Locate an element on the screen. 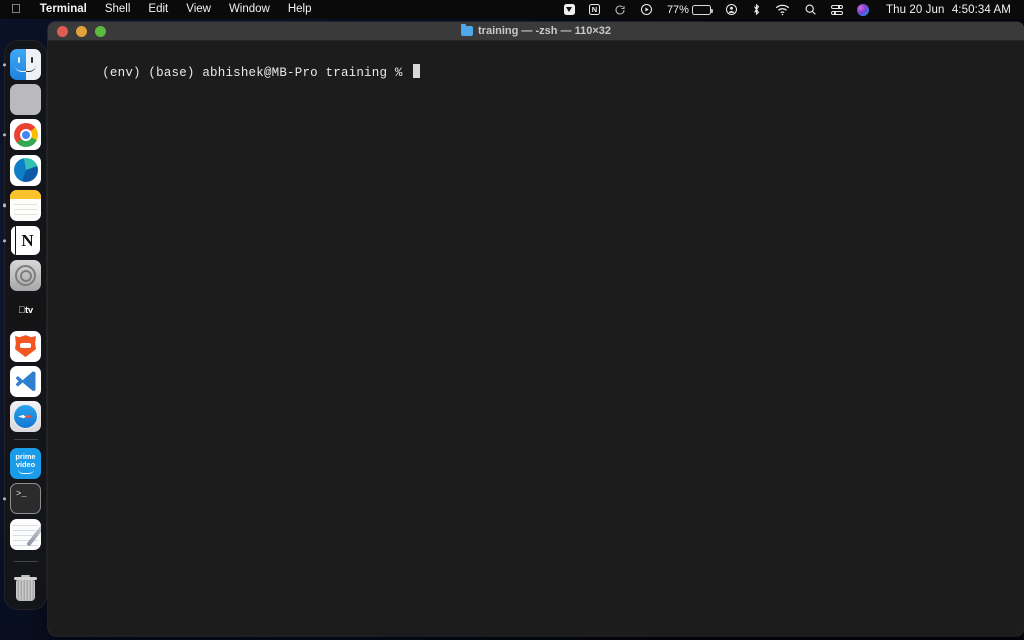  battery-percent-label: 77% is located at coordinates (677, 9).